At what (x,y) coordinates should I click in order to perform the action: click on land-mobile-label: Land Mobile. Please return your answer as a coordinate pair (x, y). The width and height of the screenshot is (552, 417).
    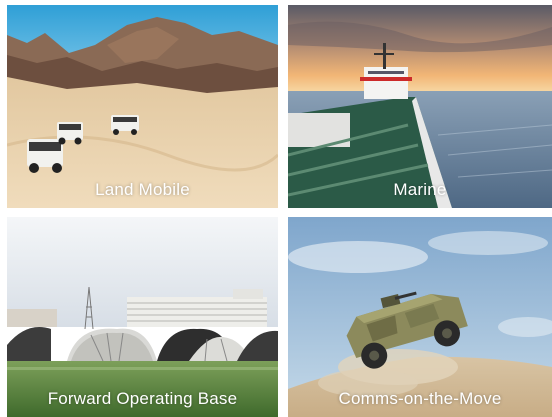
    Looking at the image, I should click on (142, 189).